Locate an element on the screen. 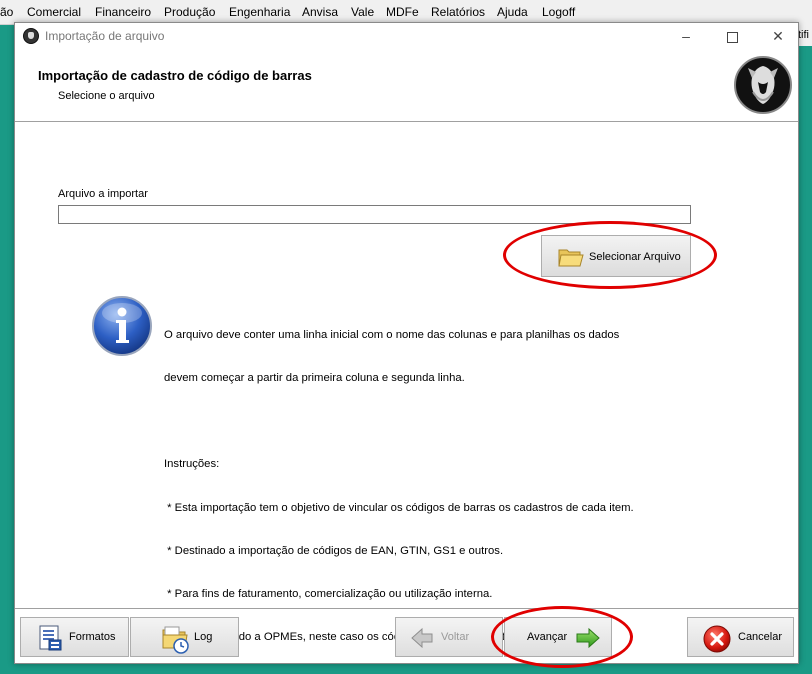 Image resolution: width=812 pixels, height=674 pixels. app-icon is located at coordinates (31, 36).